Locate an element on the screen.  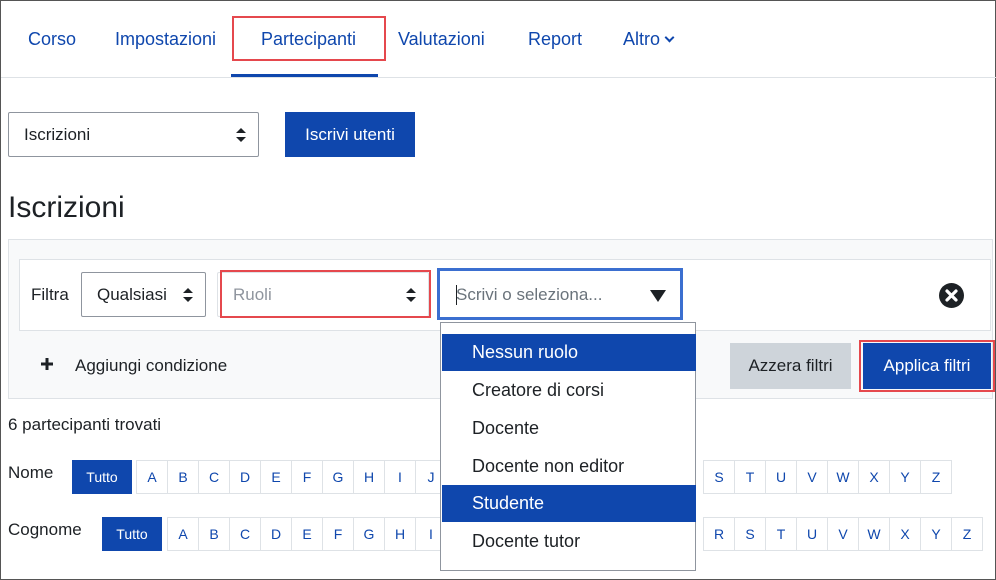
last-initial-h: H is located at coordinates (400, 534).